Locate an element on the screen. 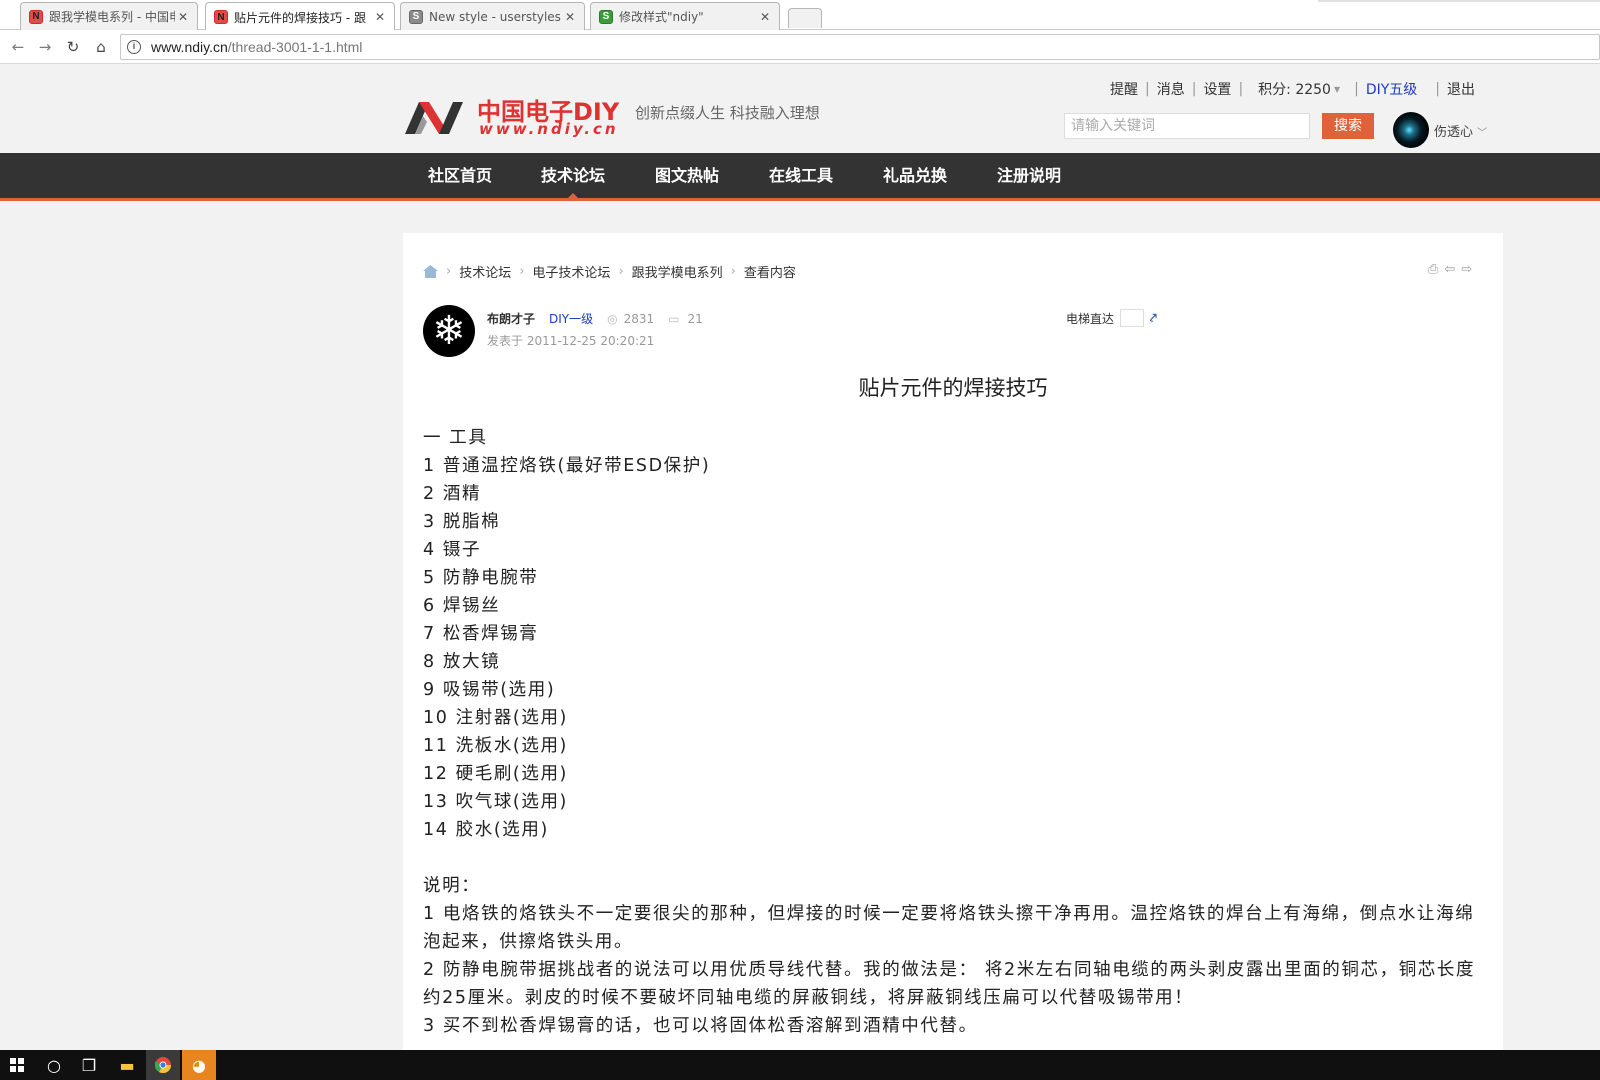 Image resolution: width=1600 pixels, height=1080 pixels. back-arrow-icon: ← is located at coordinates (18, 47).